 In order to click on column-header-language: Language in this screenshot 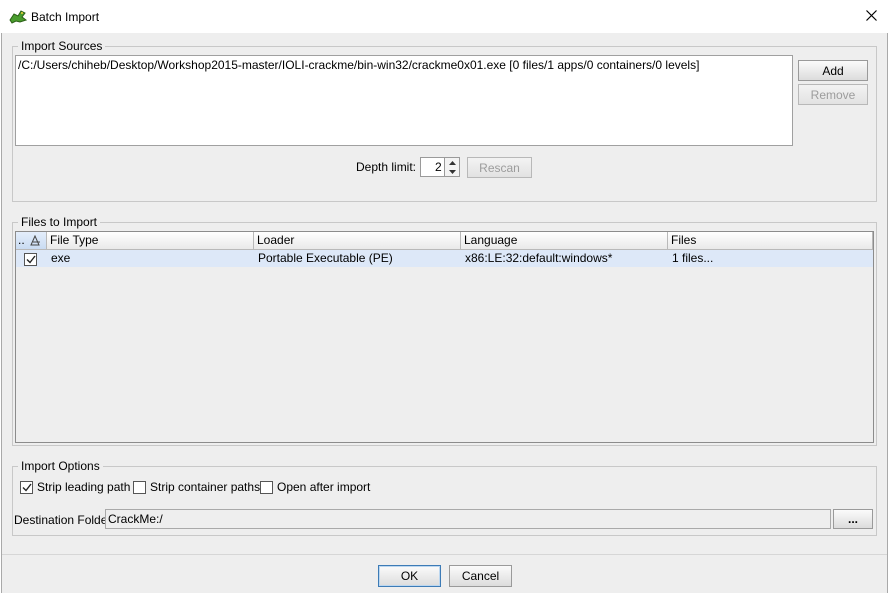, I will do `click(564, 241)`.